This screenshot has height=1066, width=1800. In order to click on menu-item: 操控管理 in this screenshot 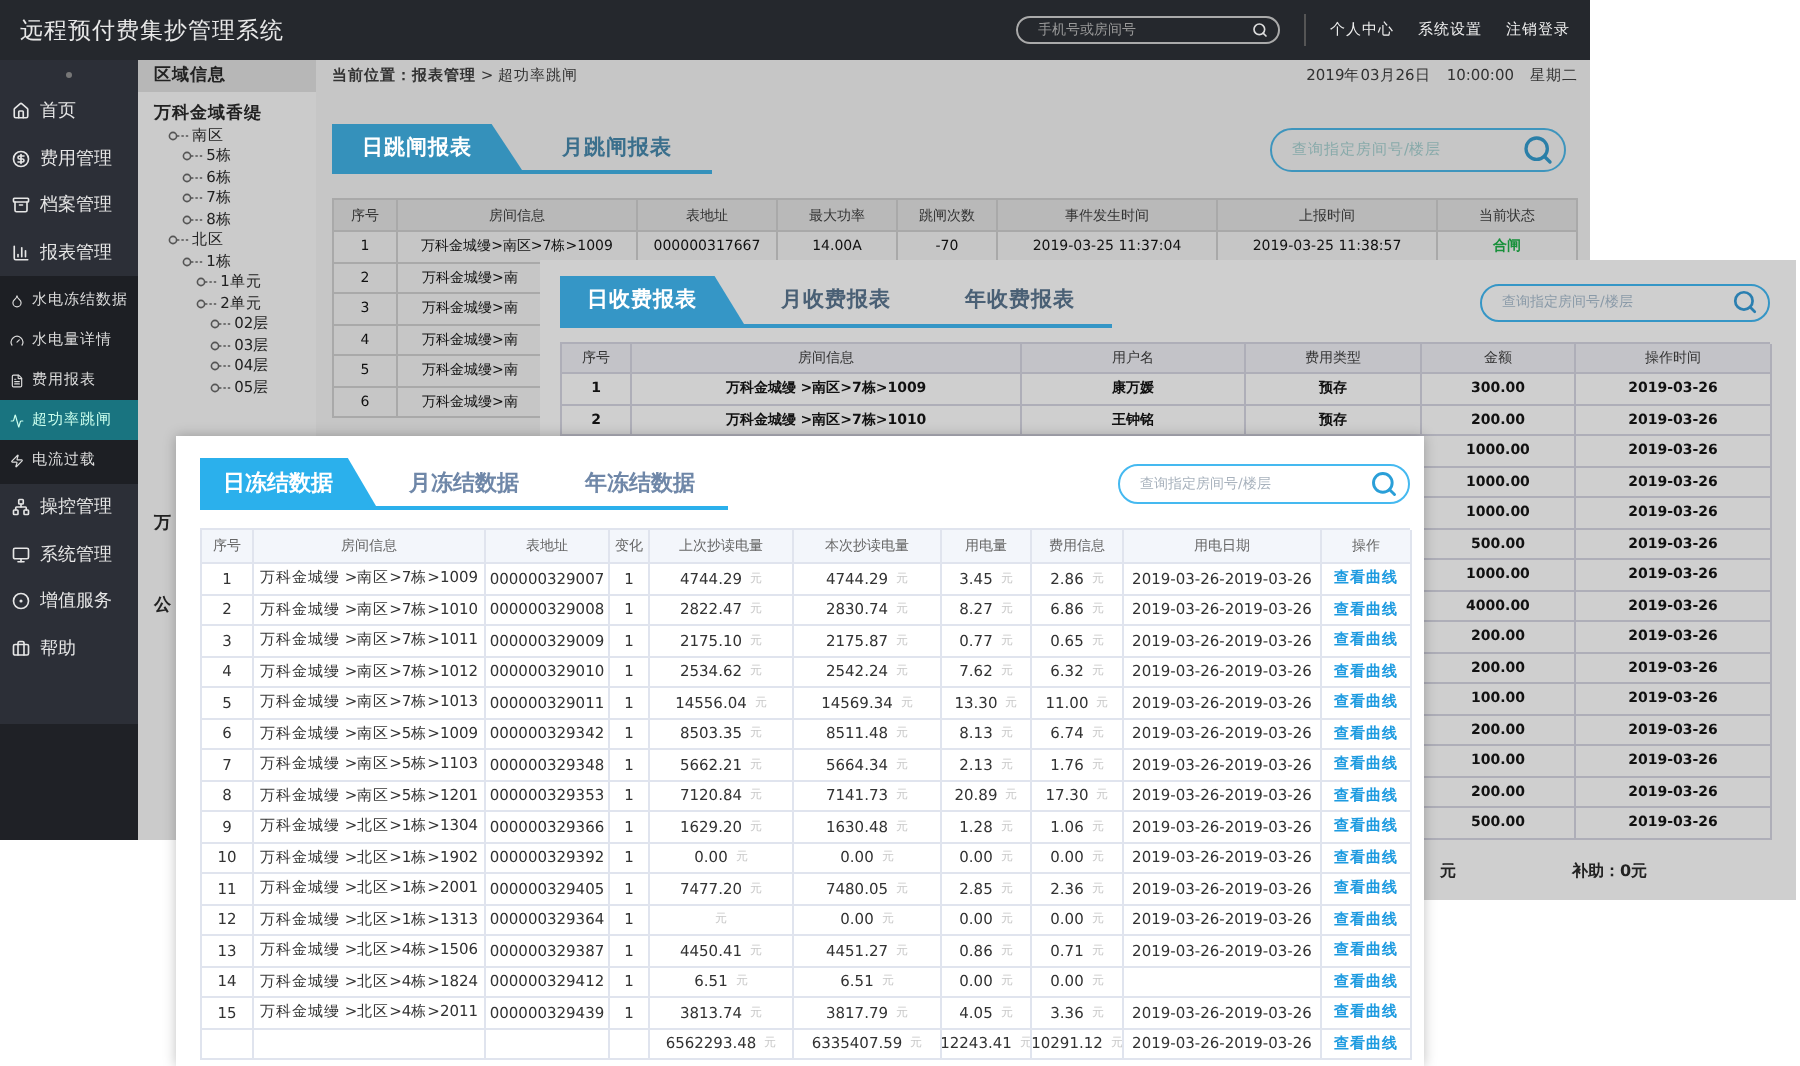, I will do `click(69, 507)`.